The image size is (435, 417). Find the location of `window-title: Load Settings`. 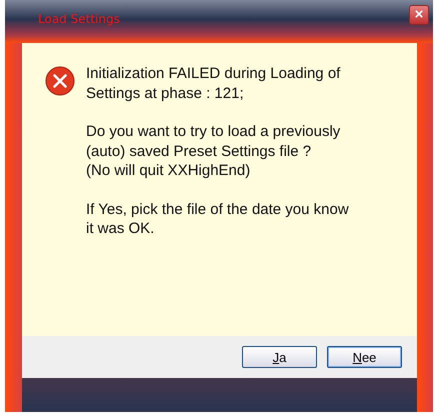

window-title: Load Settings is located at coordinates (79, 19).